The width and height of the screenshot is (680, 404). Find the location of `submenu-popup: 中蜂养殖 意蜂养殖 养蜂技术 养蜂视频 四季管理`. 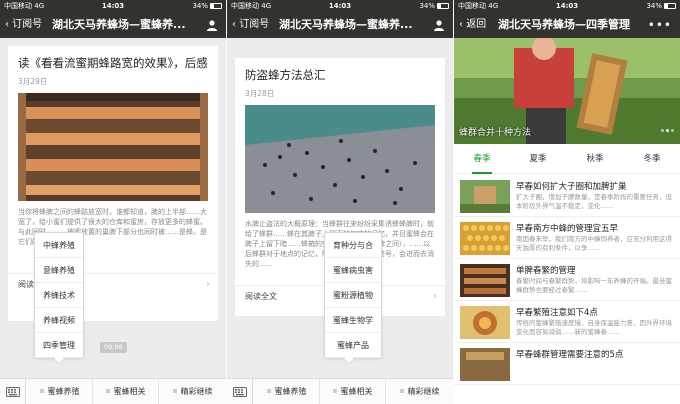

submenu-popup: 中蜂养殖 意蜂养殖 养蜂技术 养蜂视频 四季管理 is located at coordinates (59, 298).